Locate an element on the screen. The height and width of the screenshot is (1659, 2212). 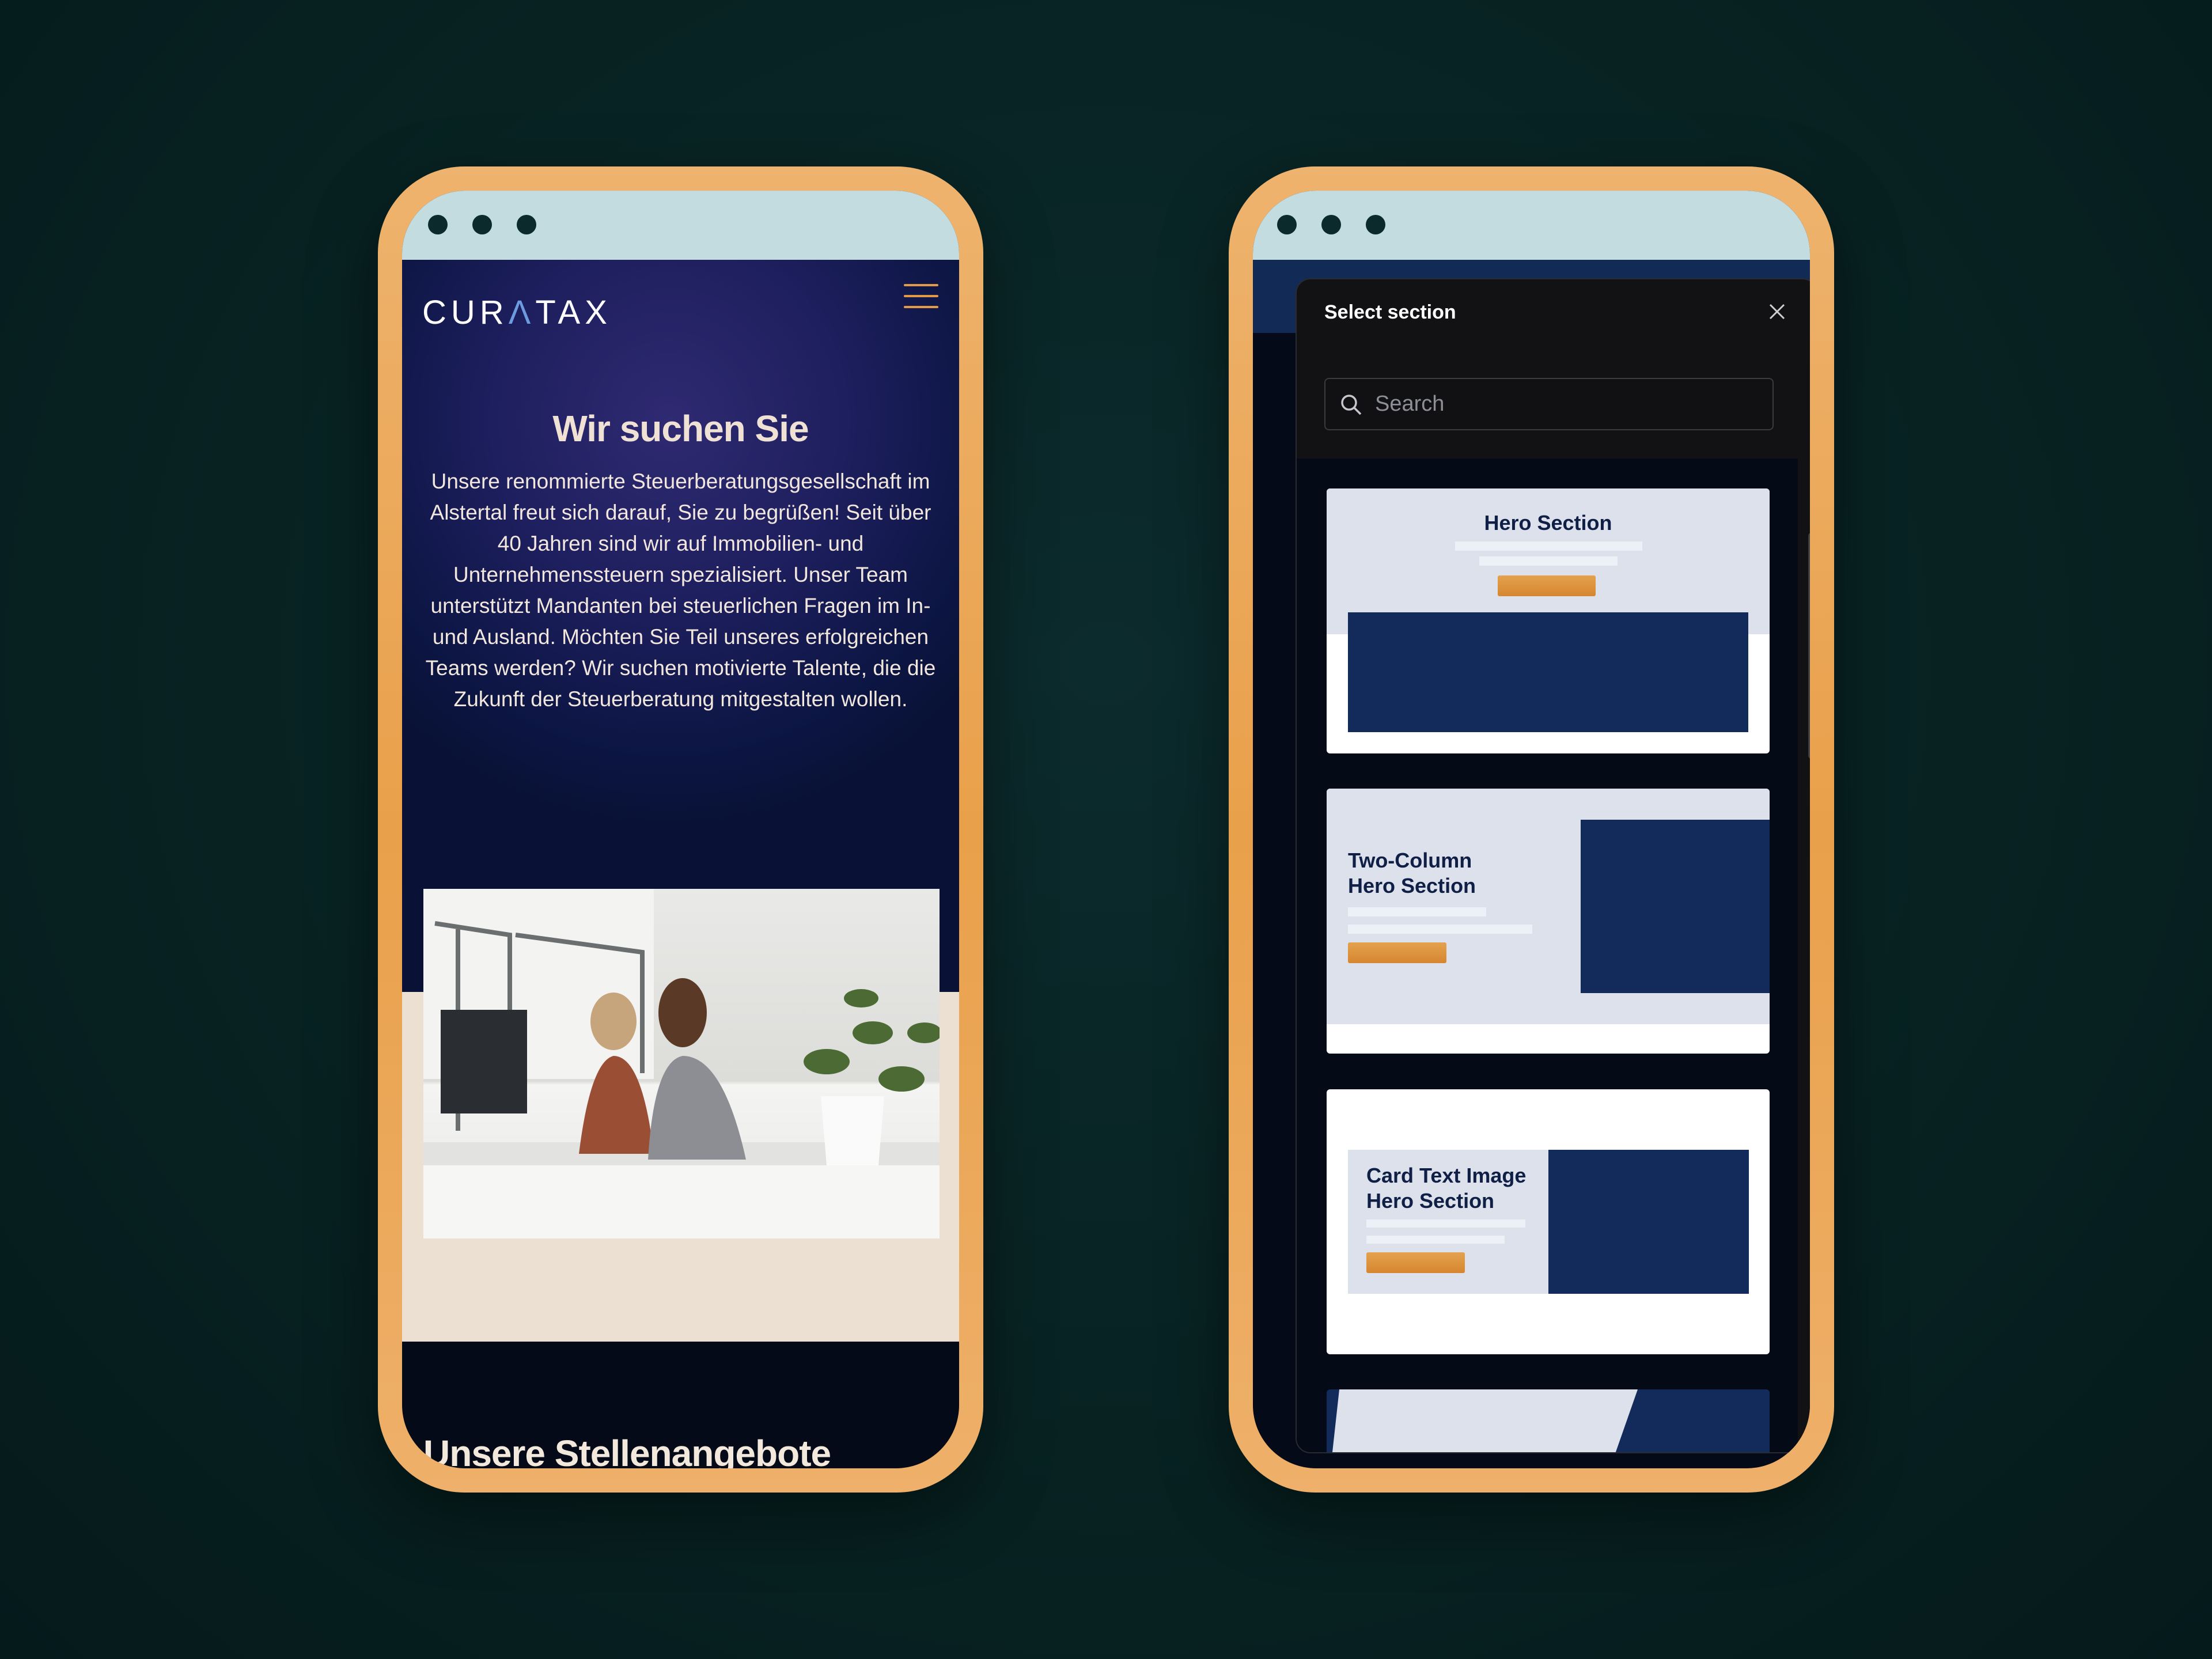
section-card-title: Hero Section is located at coordinates (1548, 523).